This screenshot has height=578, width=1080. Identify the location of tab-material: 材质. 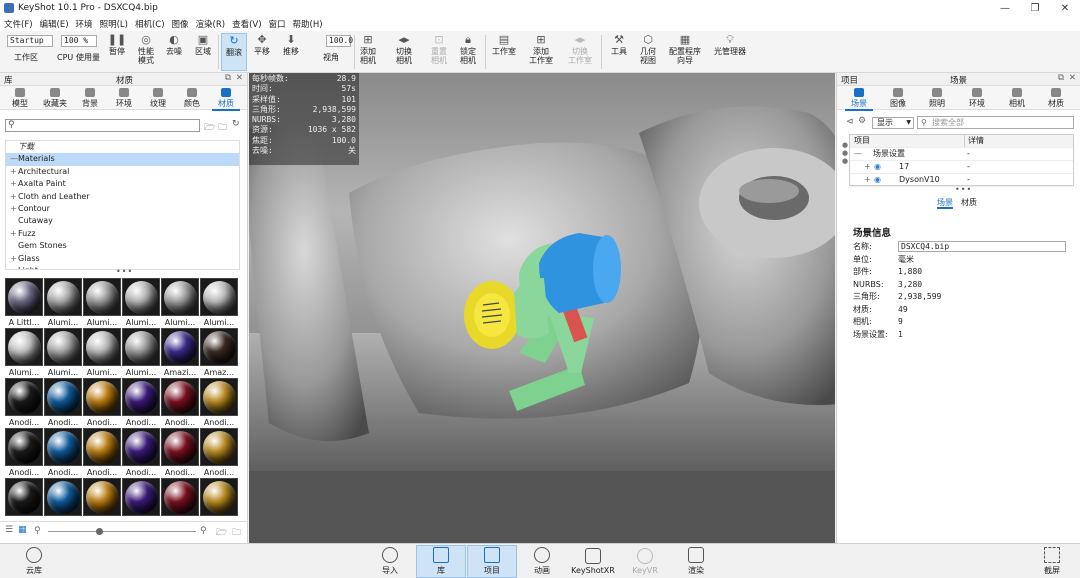
(1056, 99).